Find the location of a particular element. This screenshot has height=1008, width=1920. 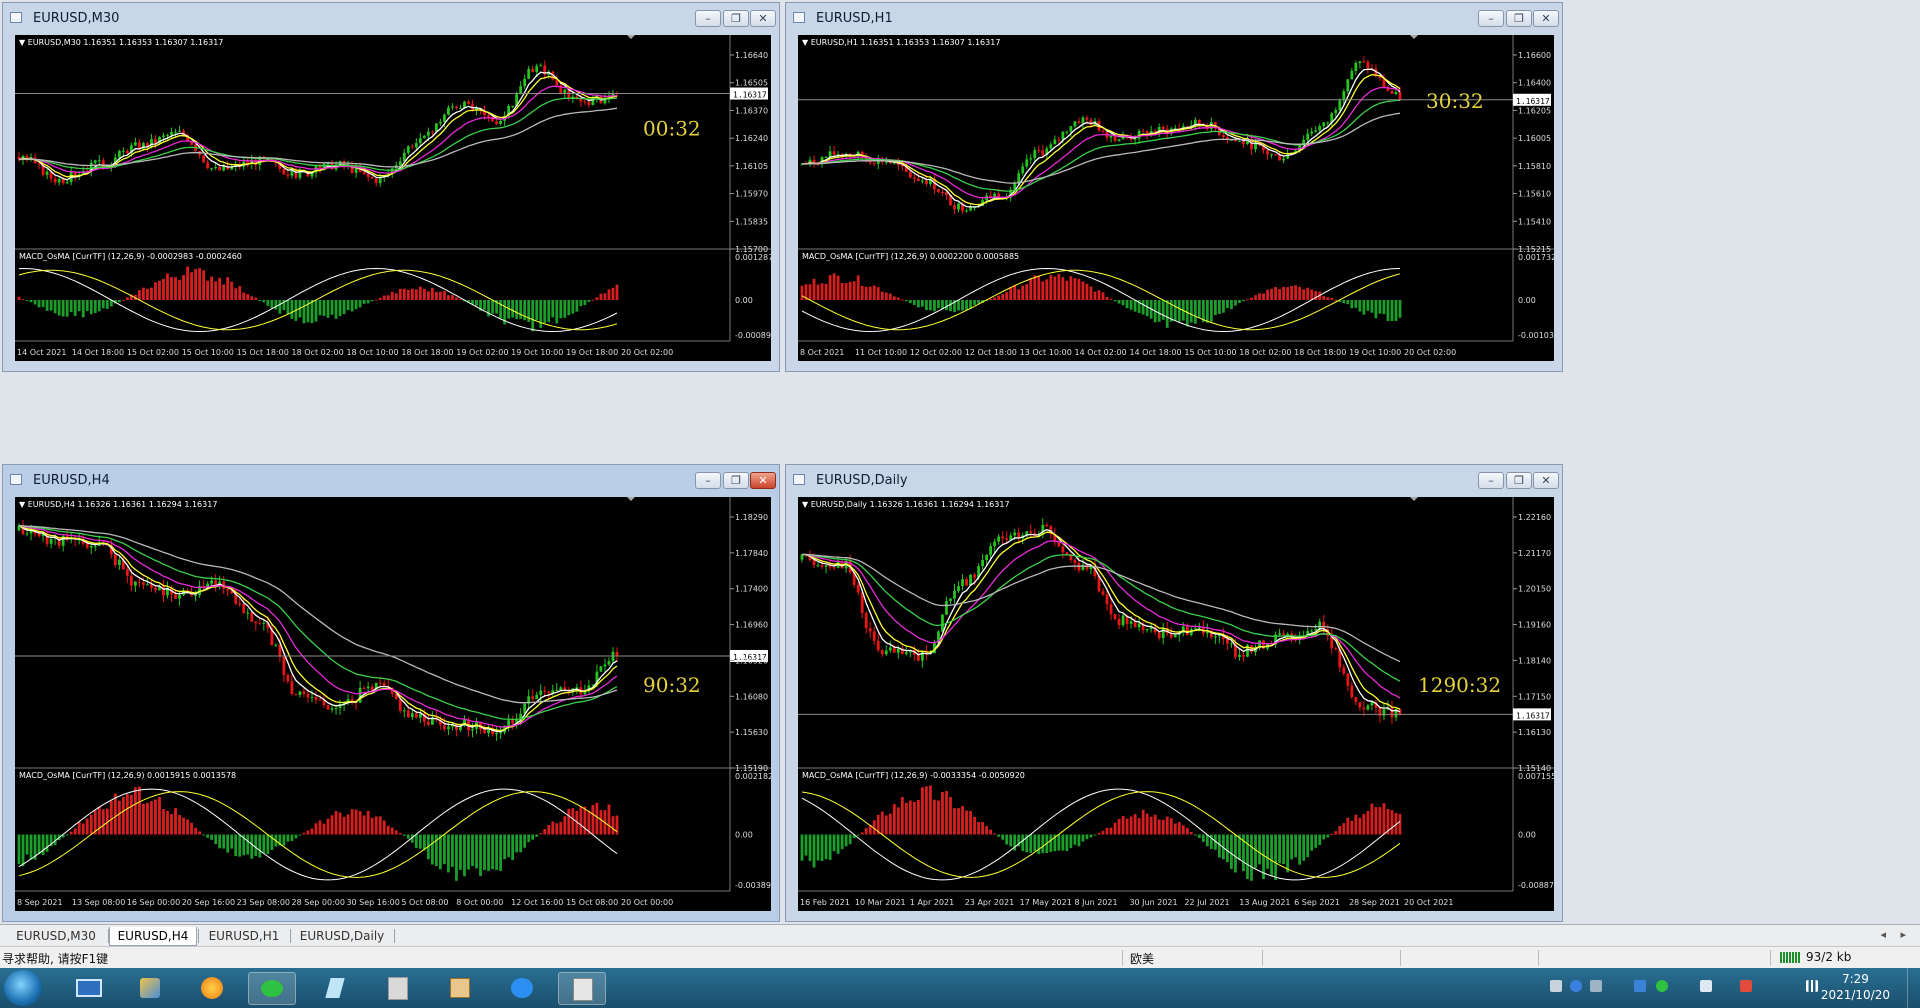

control-panel-icon is located at coordinates (150, 988).